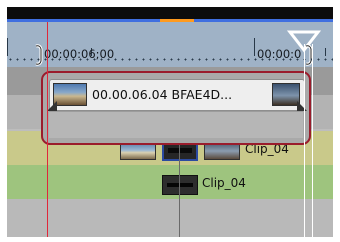 This screenshot has width=340, height=242. Describe the element at coordinates (70, 94) in the screenshot. I see `clip-start-thumbnail` at that location.